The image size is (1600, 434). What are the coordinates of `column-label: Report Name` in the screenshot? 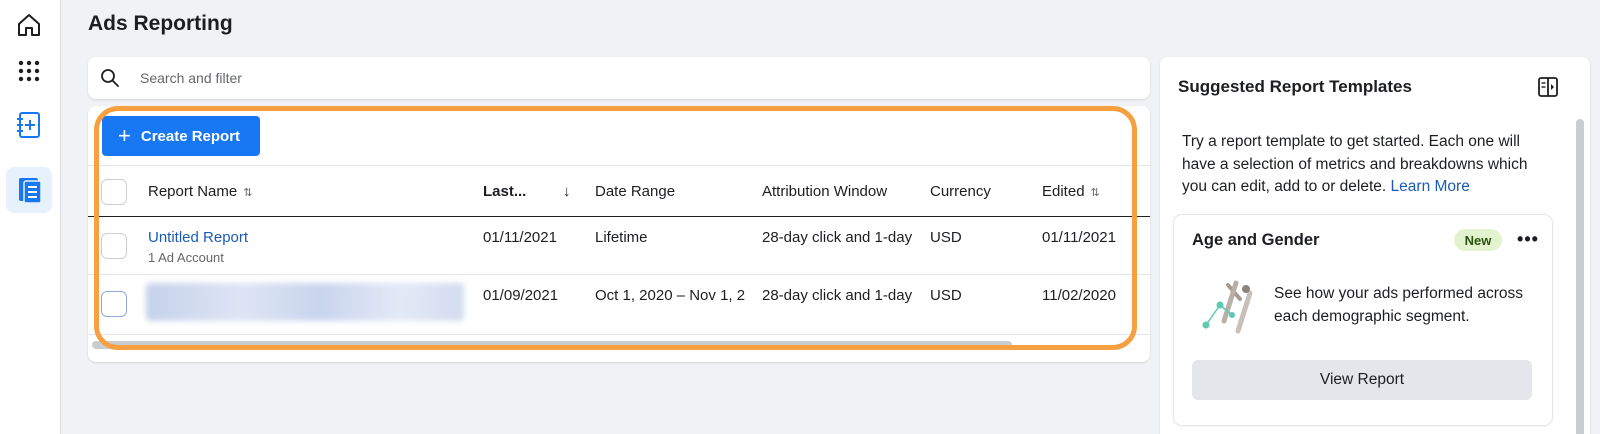 It's located at (193, 191).